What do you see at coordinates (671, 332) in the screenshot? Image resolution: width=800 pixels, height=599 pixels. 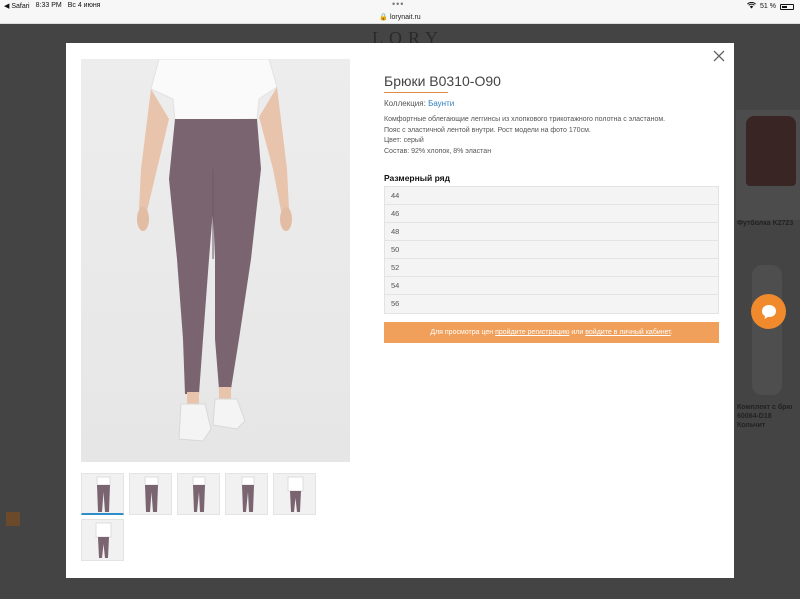 I see `price-notice-period: .` at bounding box center [671, 332].